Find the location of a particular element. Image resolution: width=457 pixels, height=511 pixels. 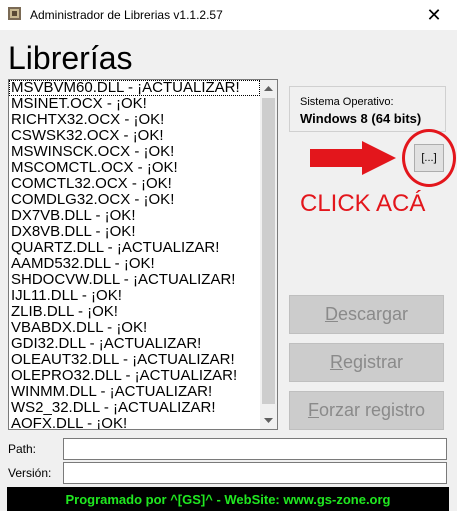

download-button: Descargar is located at coordinates (366, 314).